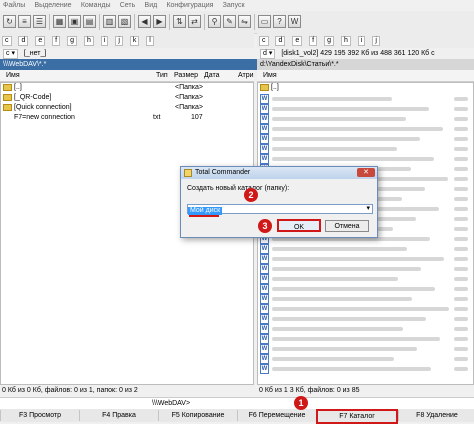 Image resolution: width=474 pixels, height=424 pixels. What do you see at coordinates (365, 88) in the screenshot?
I see `table-row: [..]` at bounding box center [365, 88].